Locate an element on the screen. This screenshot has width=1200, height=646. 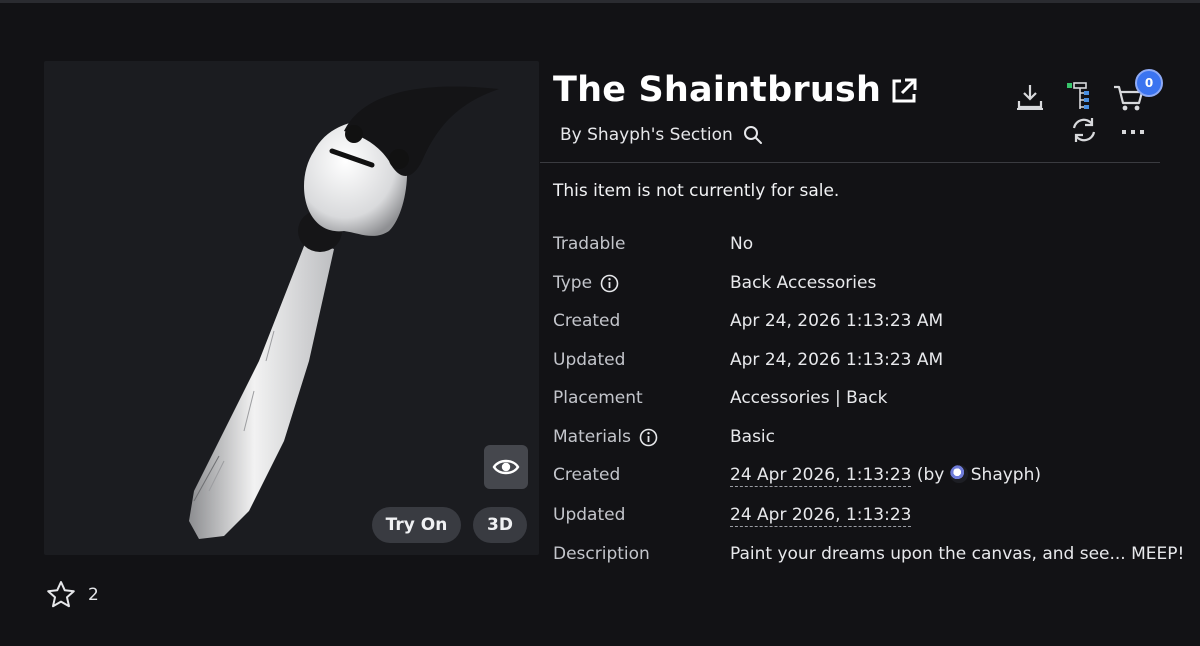
download-icon is located at coordinates (1030, 97).